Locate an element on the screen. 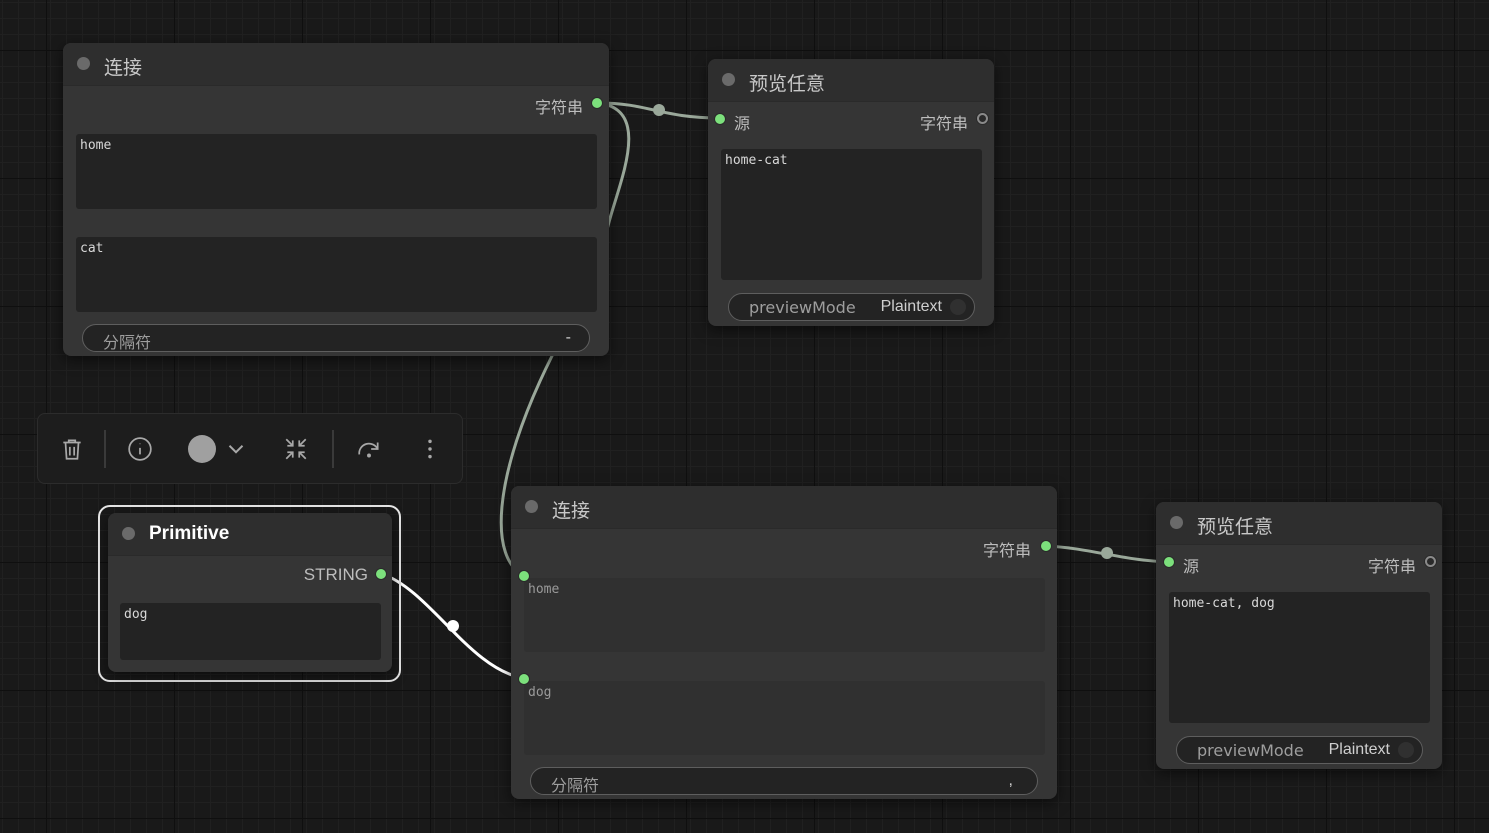 This screenshot has height=833, width=1489. linked-input-1-label: home is located at coordinates (544, 589).